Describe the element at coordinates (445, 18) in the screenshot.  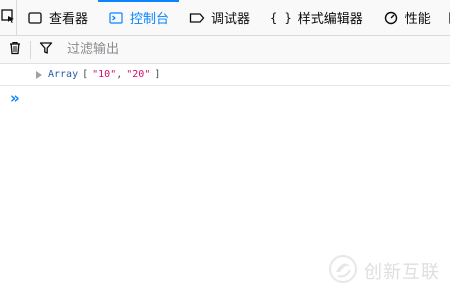
I see `tab-overflow` at that location.